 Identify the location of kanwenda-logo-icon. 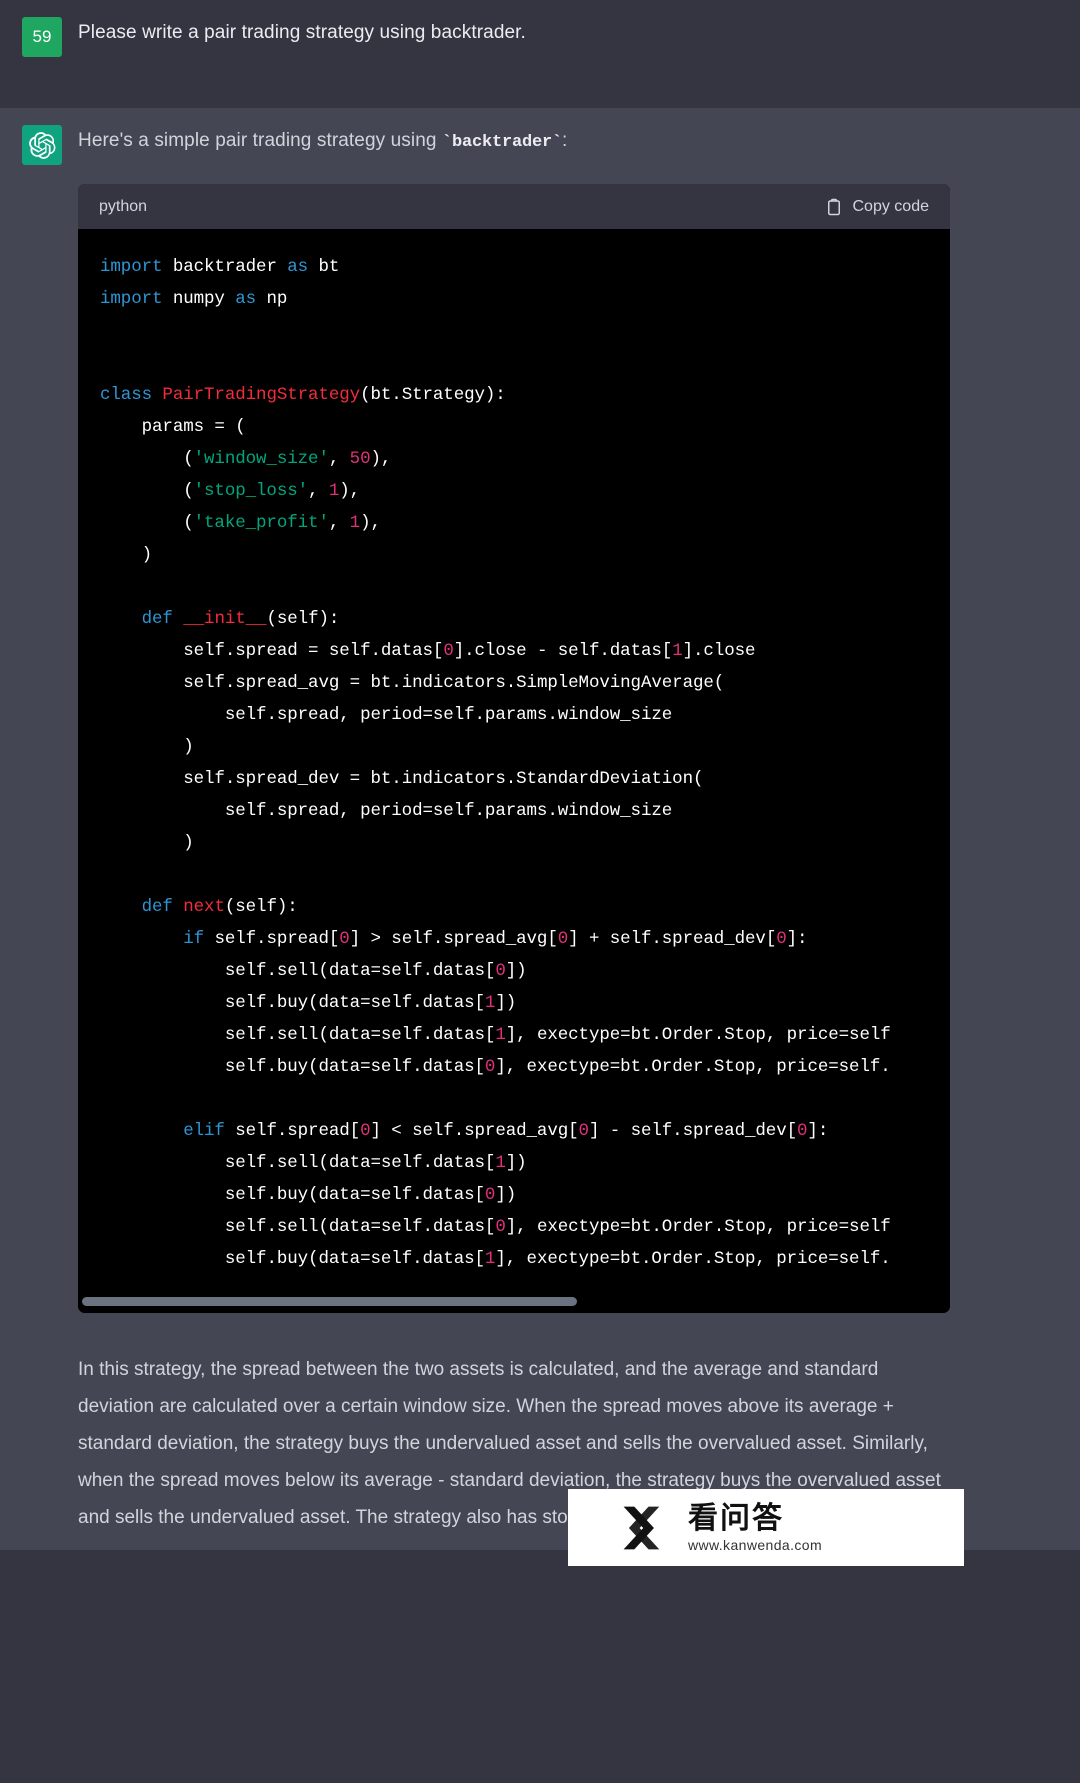
(645, 1528).